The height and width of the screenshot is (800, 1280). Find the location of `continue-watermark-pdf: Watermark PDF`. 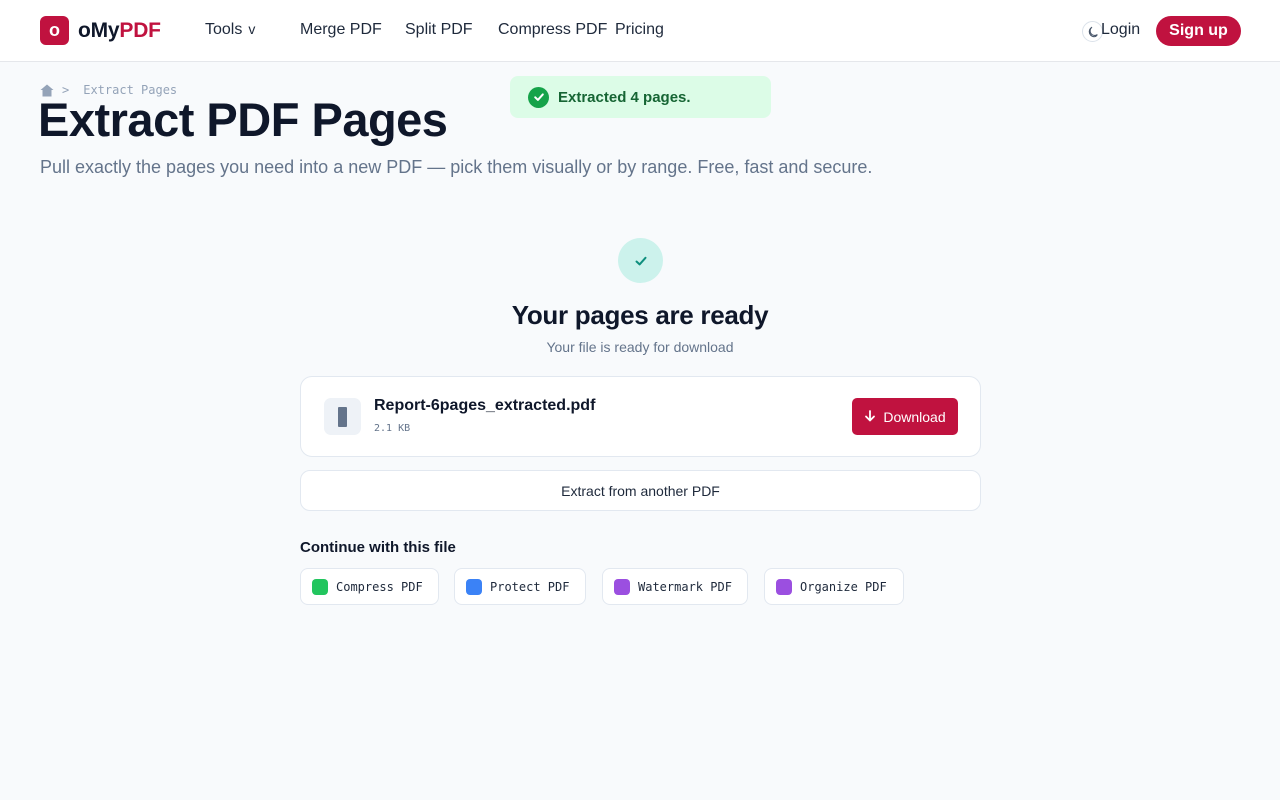

continue-watermark-pdf: Watermark PDF is located at coordinates (675, 586).